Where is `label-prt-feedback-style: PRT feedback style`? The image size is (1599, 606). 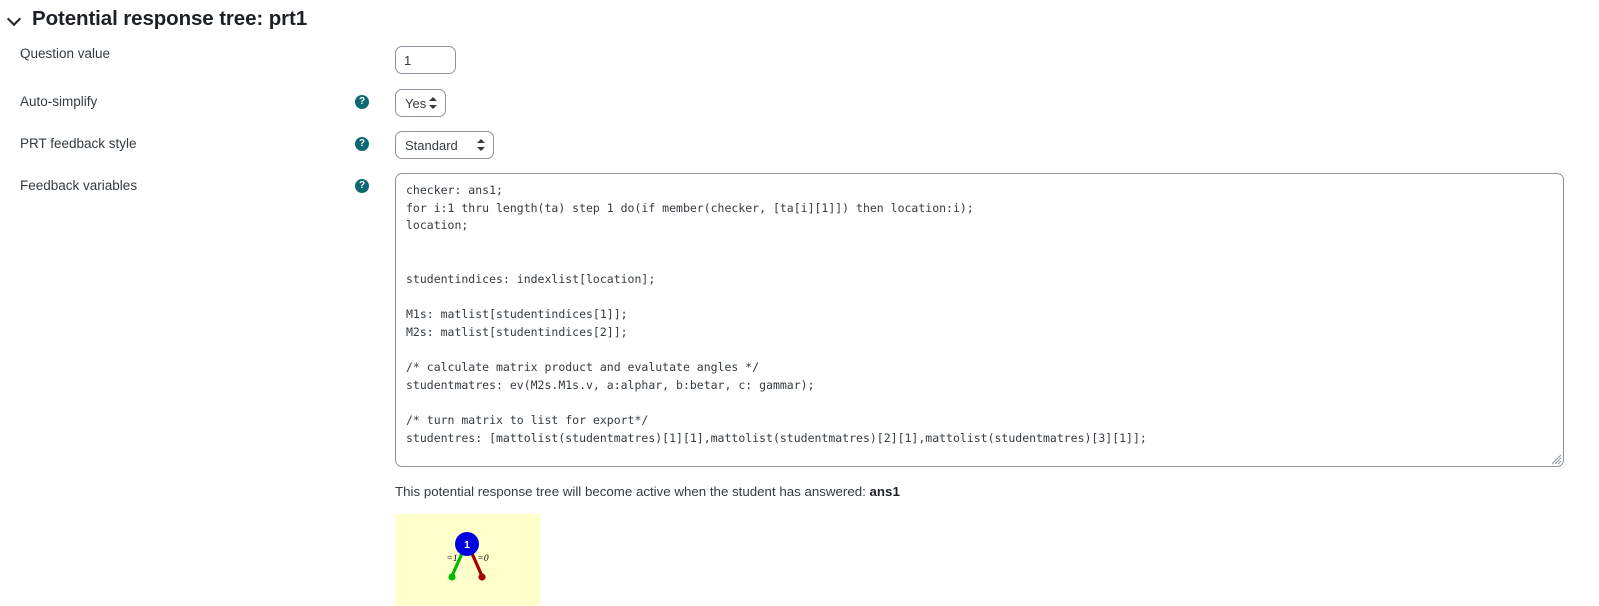
label-prt-feedback-style: PRT feedback style is located at coordinates (78, 143).